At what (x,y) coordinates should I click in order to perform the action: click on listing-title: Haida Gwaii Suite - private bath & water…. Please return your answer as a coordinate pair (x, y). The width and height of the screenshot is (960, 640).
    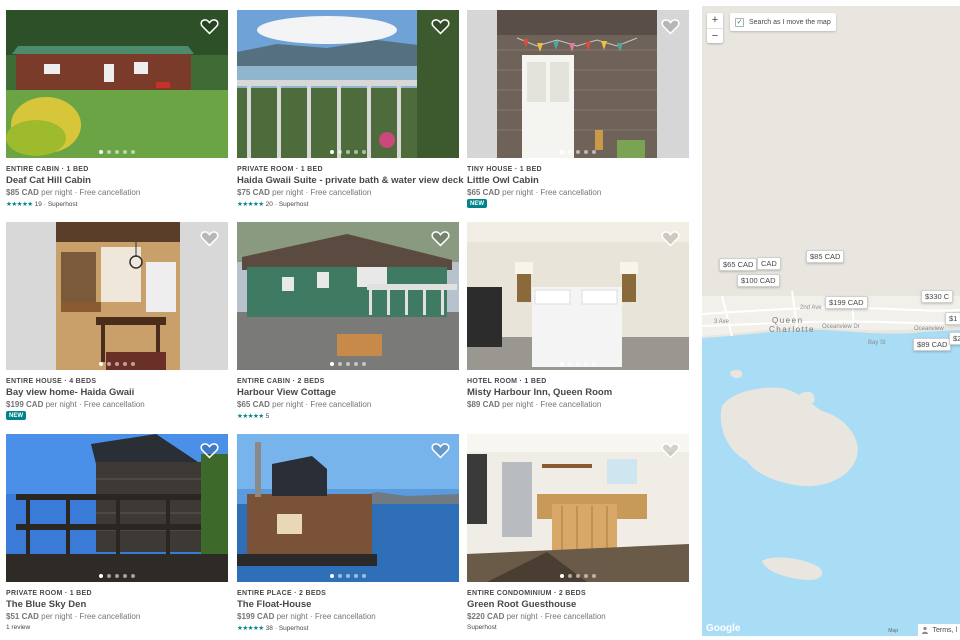
    Looking at the image, I should click on (350, 180).